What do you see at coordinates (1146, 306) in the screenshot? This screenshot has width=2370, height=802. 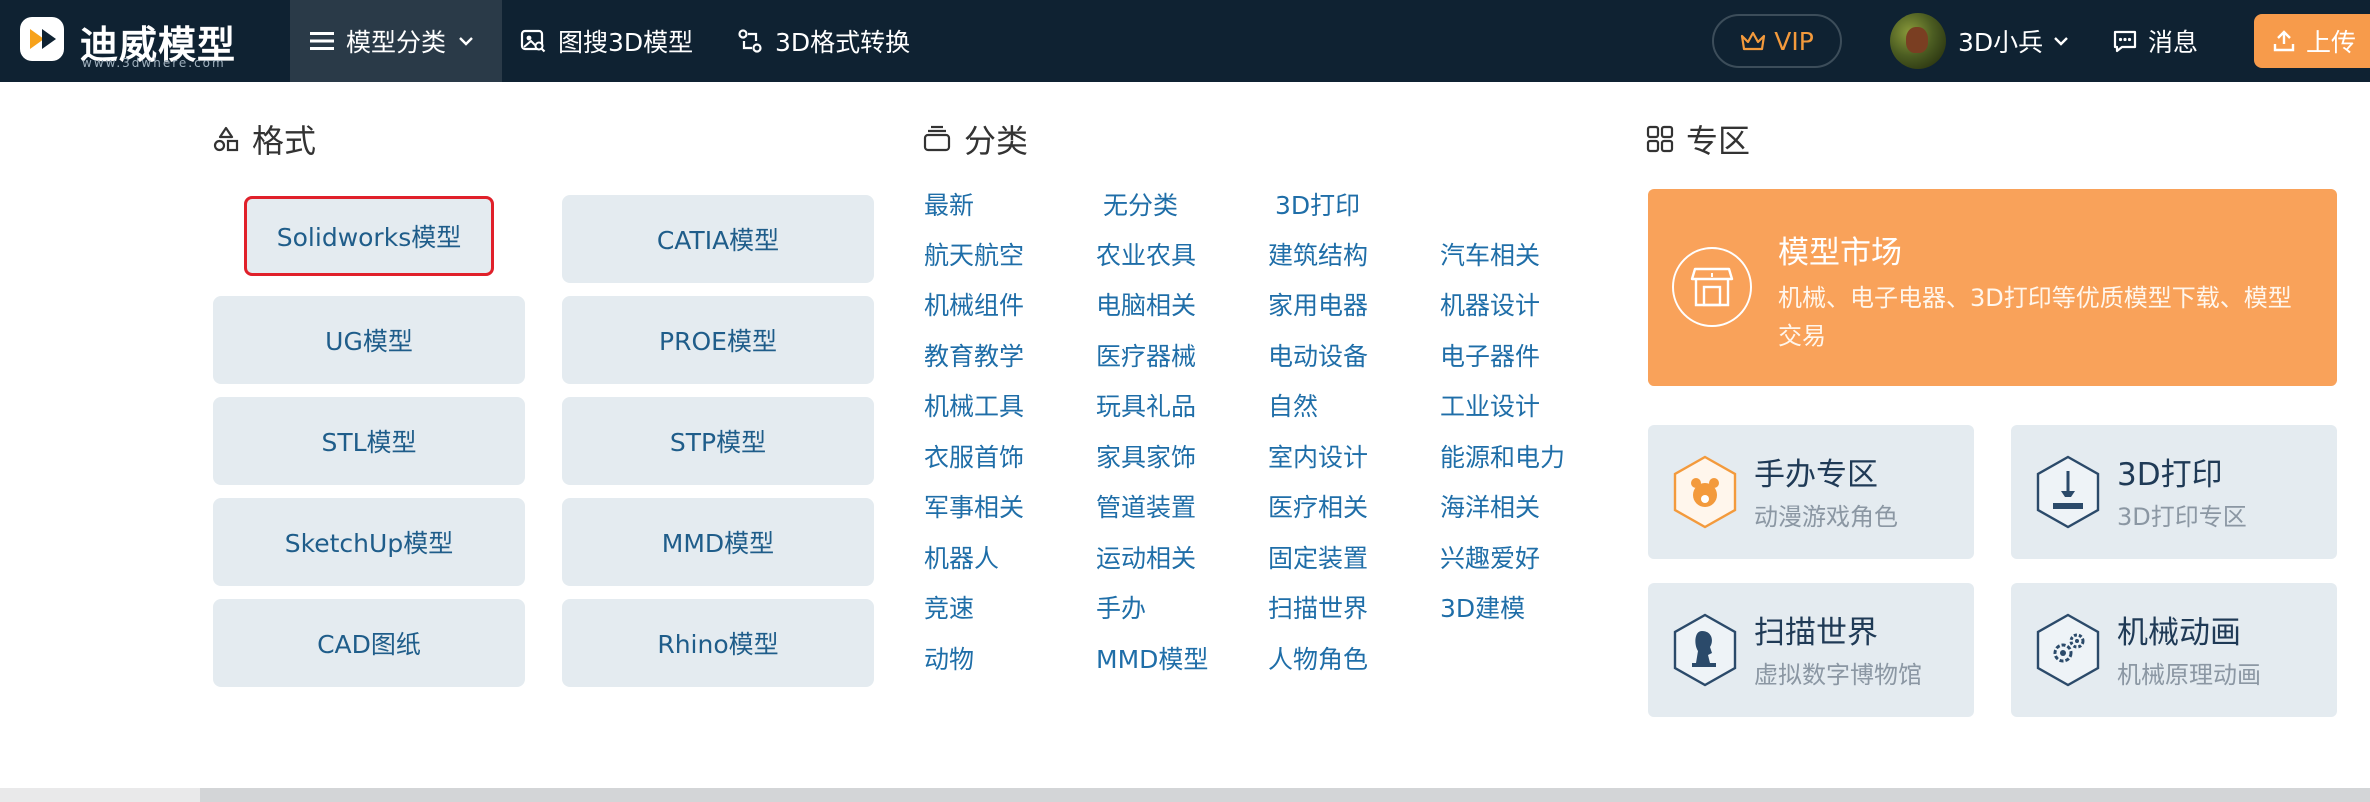 I see `category-link: 电脑相关` at bounding box center [1146, 306].